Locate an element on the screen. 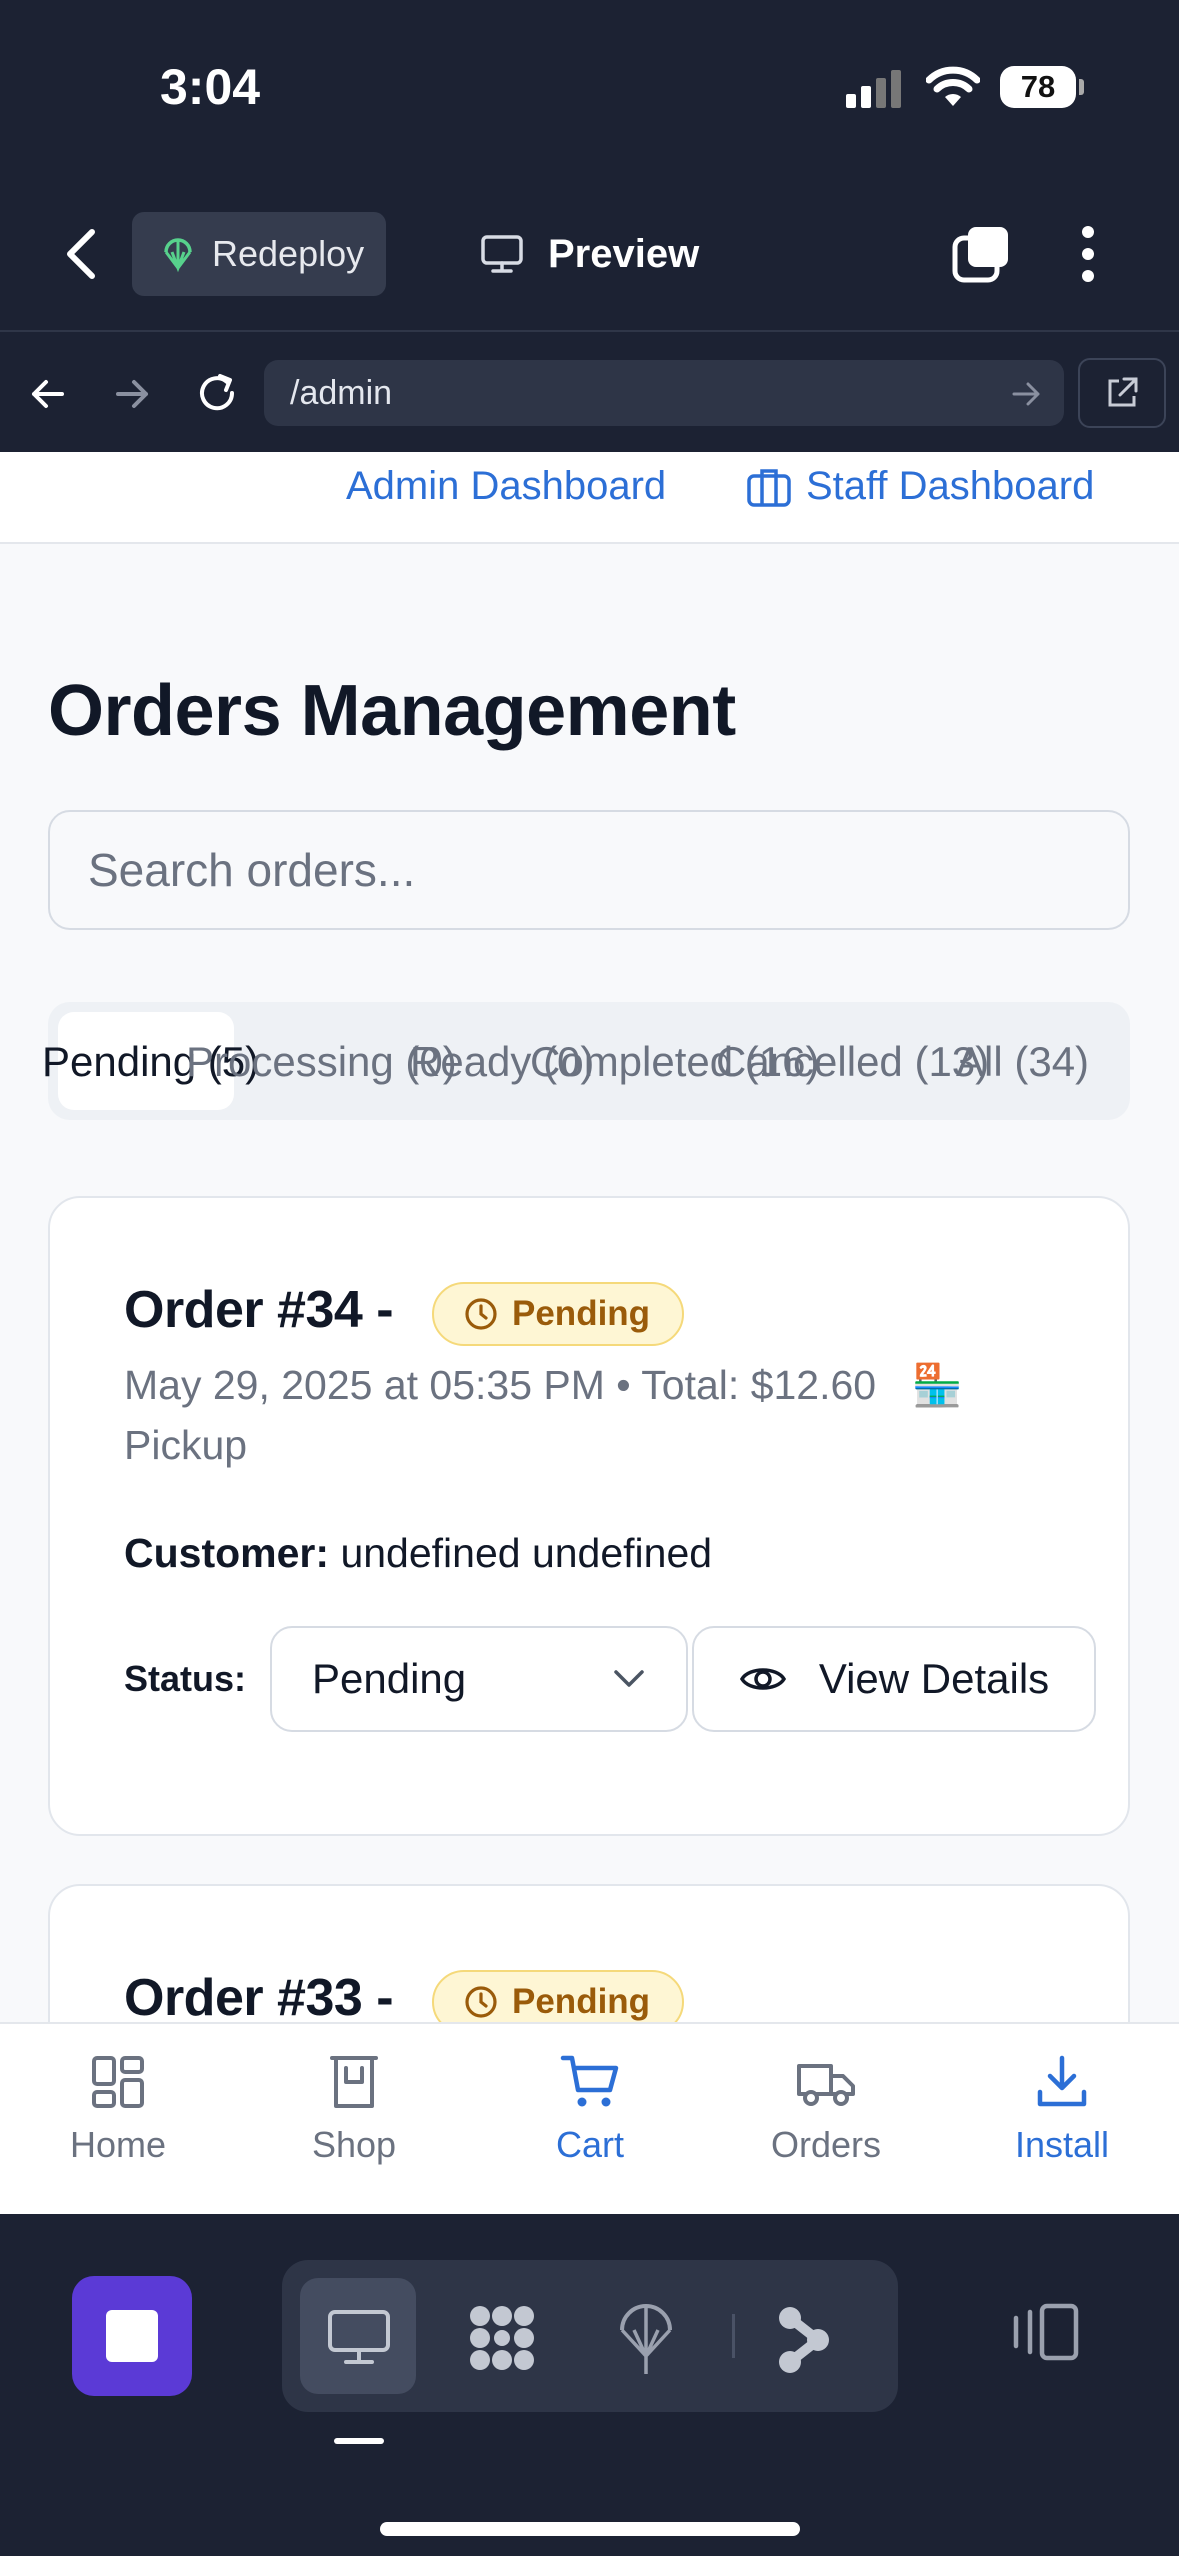 The height and width of the screenshot is (2556, 1179). shop-icon is located at coordinates (354, 2082).